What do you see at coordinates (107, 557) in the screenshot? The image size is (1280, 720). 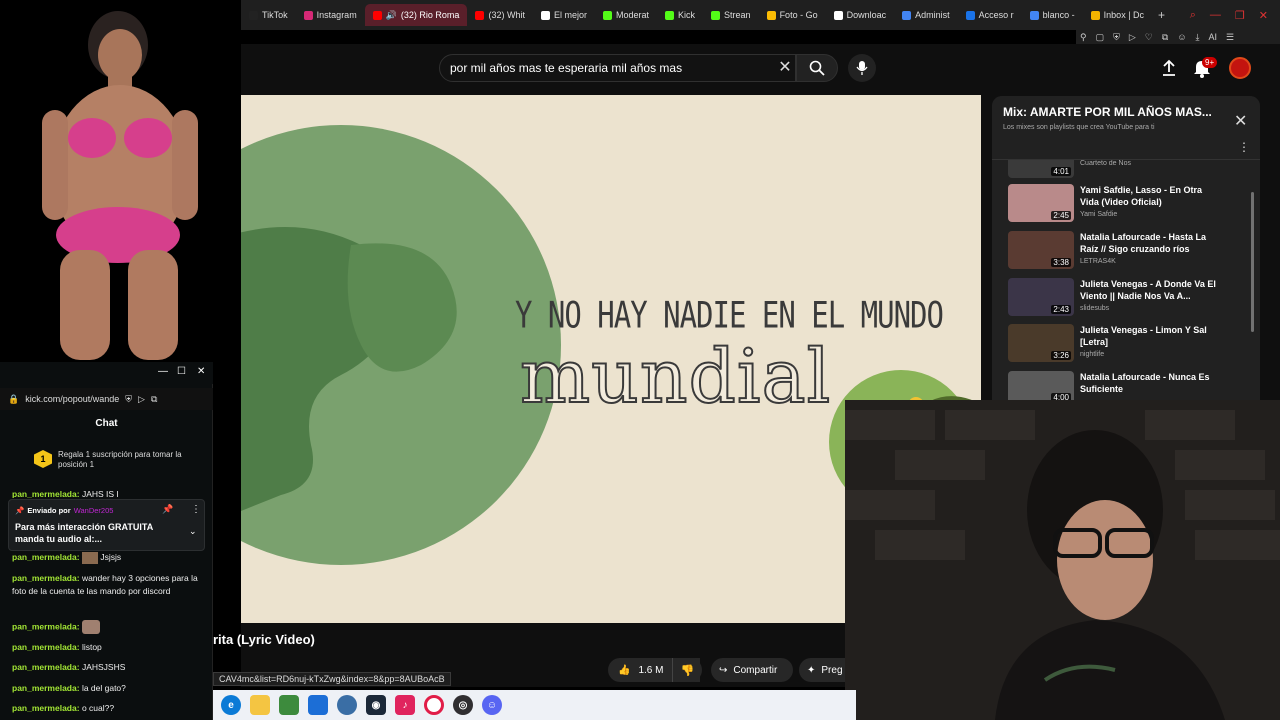 I see `chat-message: pan_mermelada: Jsjsjs` at bounding box center [107, 557].